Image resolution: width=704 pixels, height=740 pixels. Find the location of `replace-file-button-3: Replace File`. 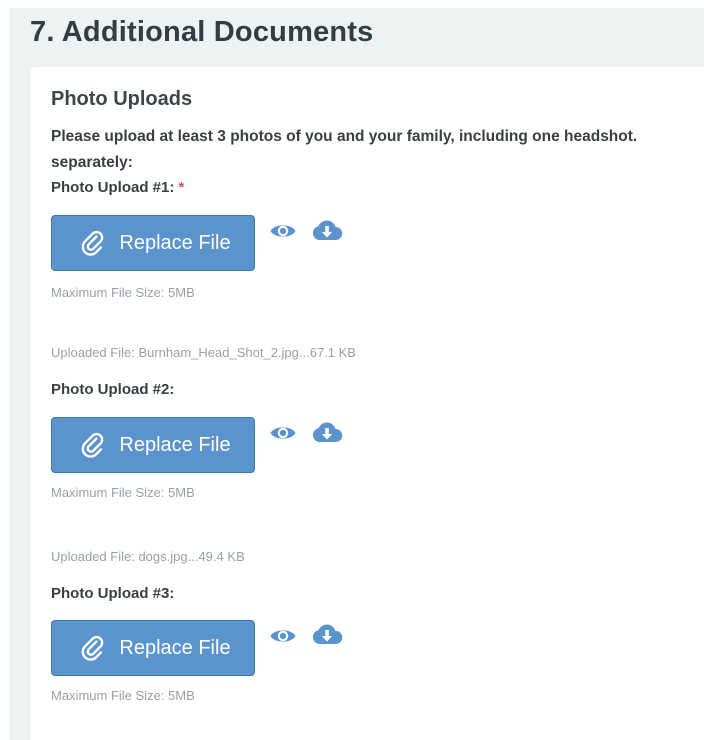

replace-file-button-3: Replace File is located at coordinates (153, 648).